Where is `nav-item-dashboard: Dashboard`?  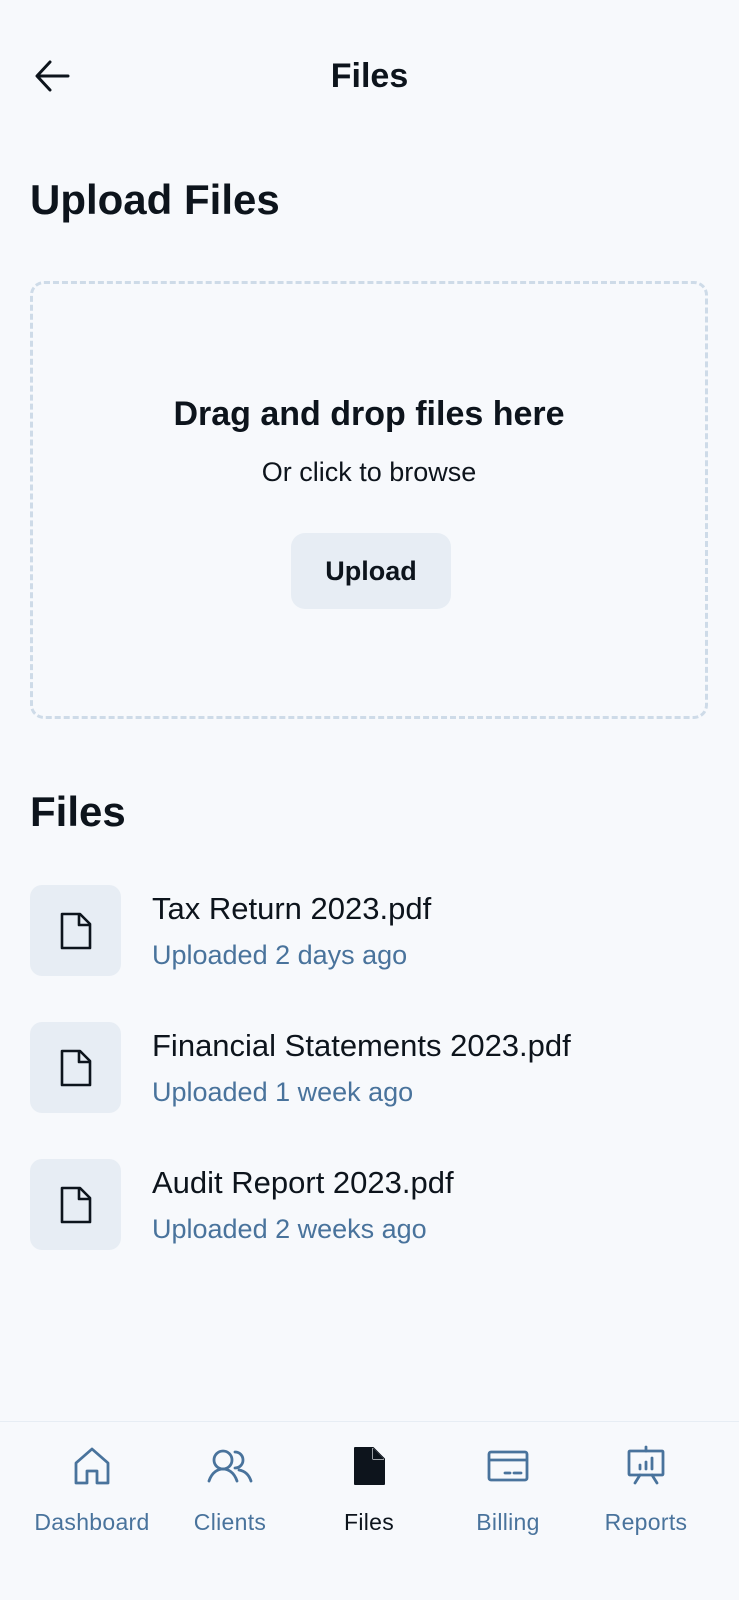
nav-item-dashboard: Dashboard is located at coordinates (92, 1487).